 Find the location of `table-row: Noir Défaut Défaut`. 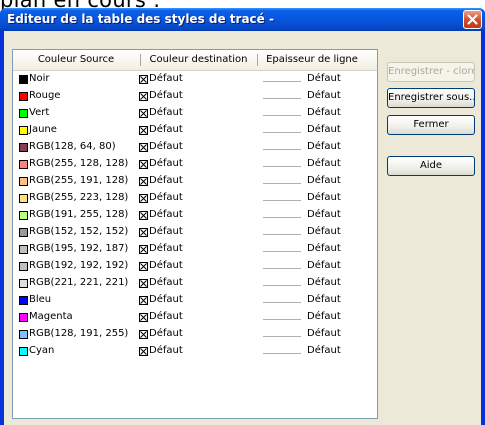

table-row: Noir Défaut Défaut is located at coordinates (195, 80).